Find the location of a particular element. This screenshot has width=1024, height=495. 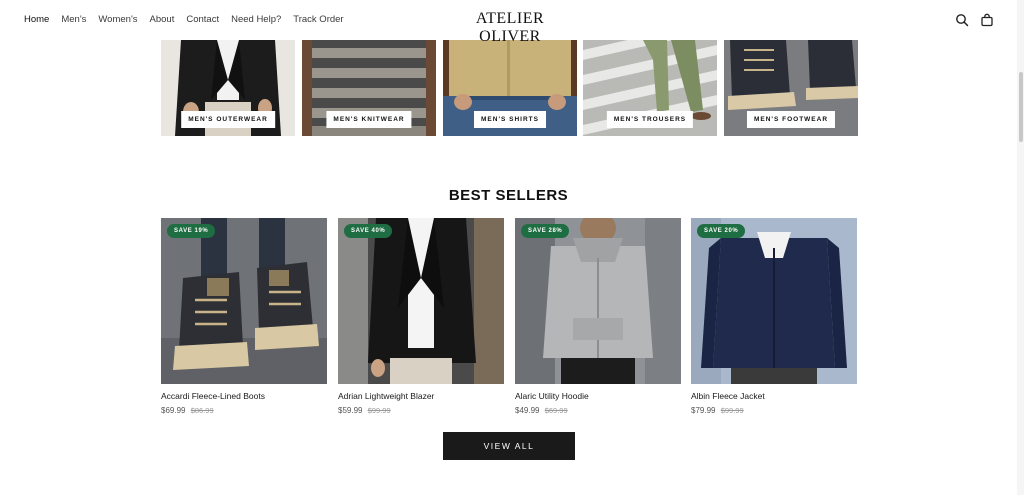

product-image: SAVE 19% is located at coordinates (244, 301).